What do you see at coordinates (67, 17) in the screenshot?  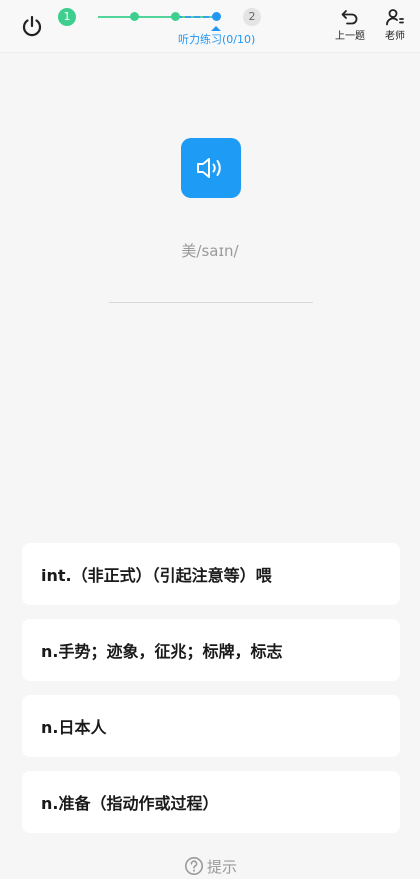 I see `step-indicator-current: 1` at bounding box center [67, 17].